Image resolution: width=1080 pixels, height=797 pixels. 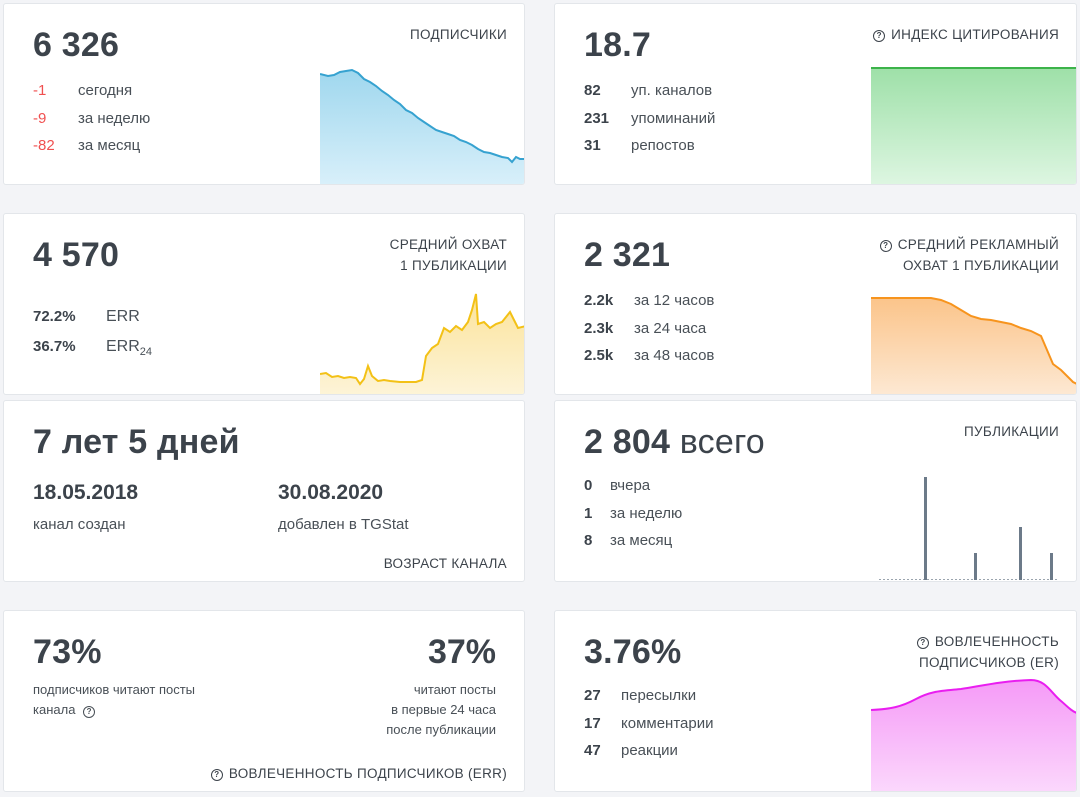 What do you see at coordinates (76, 45) in the screenshot?
I see `subscribers-count: 6 326` at bounding box center [76, 45].